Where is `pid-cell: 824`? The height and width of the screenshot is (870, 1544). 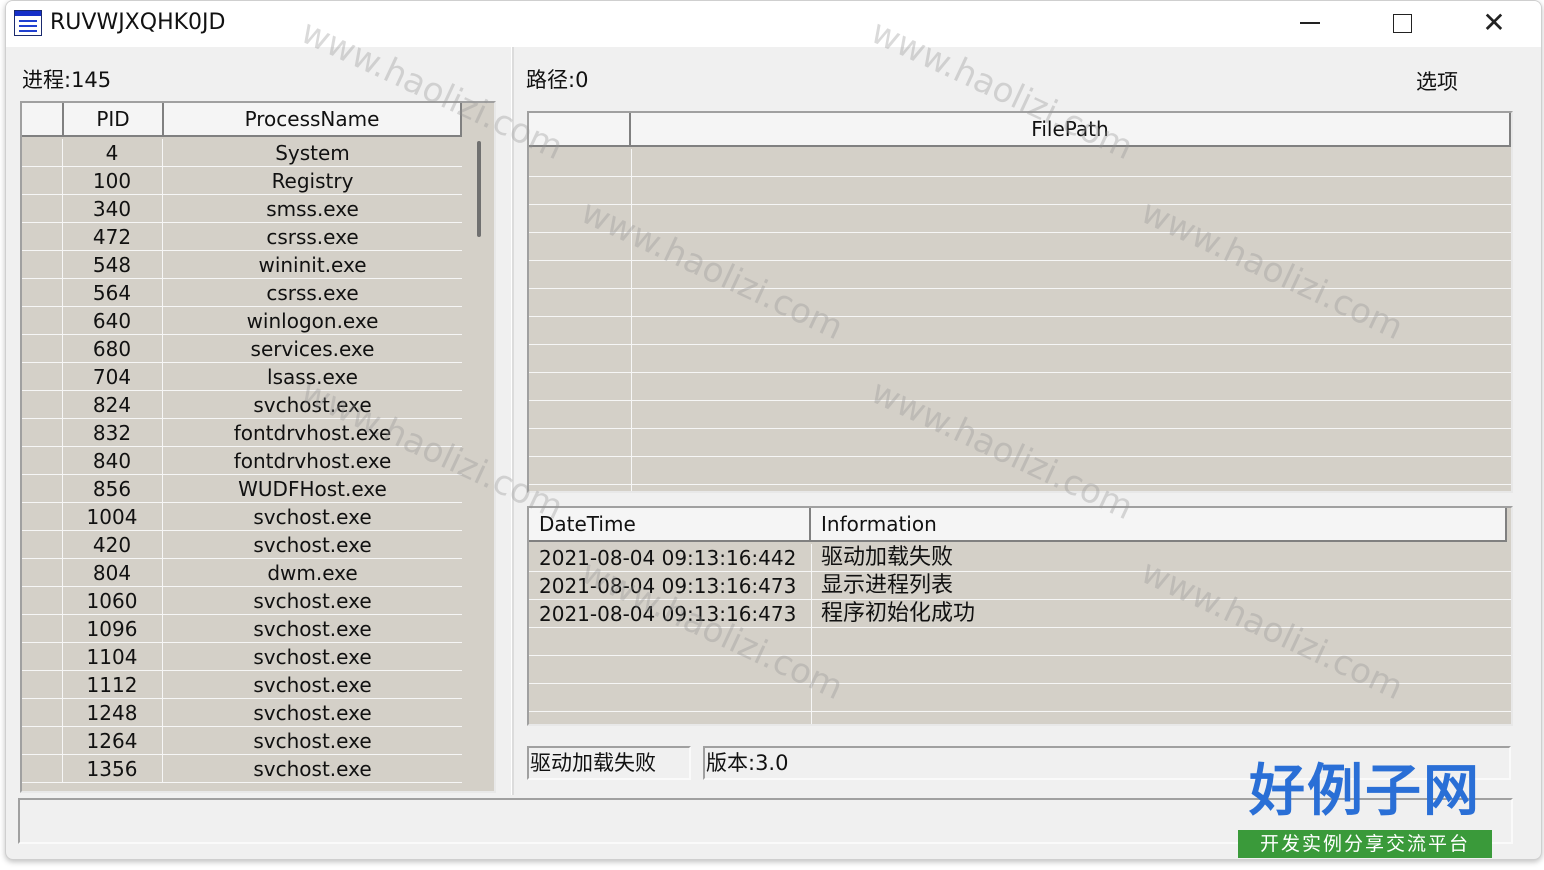 pid-cell: 824 is located at coordinates (112, 404).